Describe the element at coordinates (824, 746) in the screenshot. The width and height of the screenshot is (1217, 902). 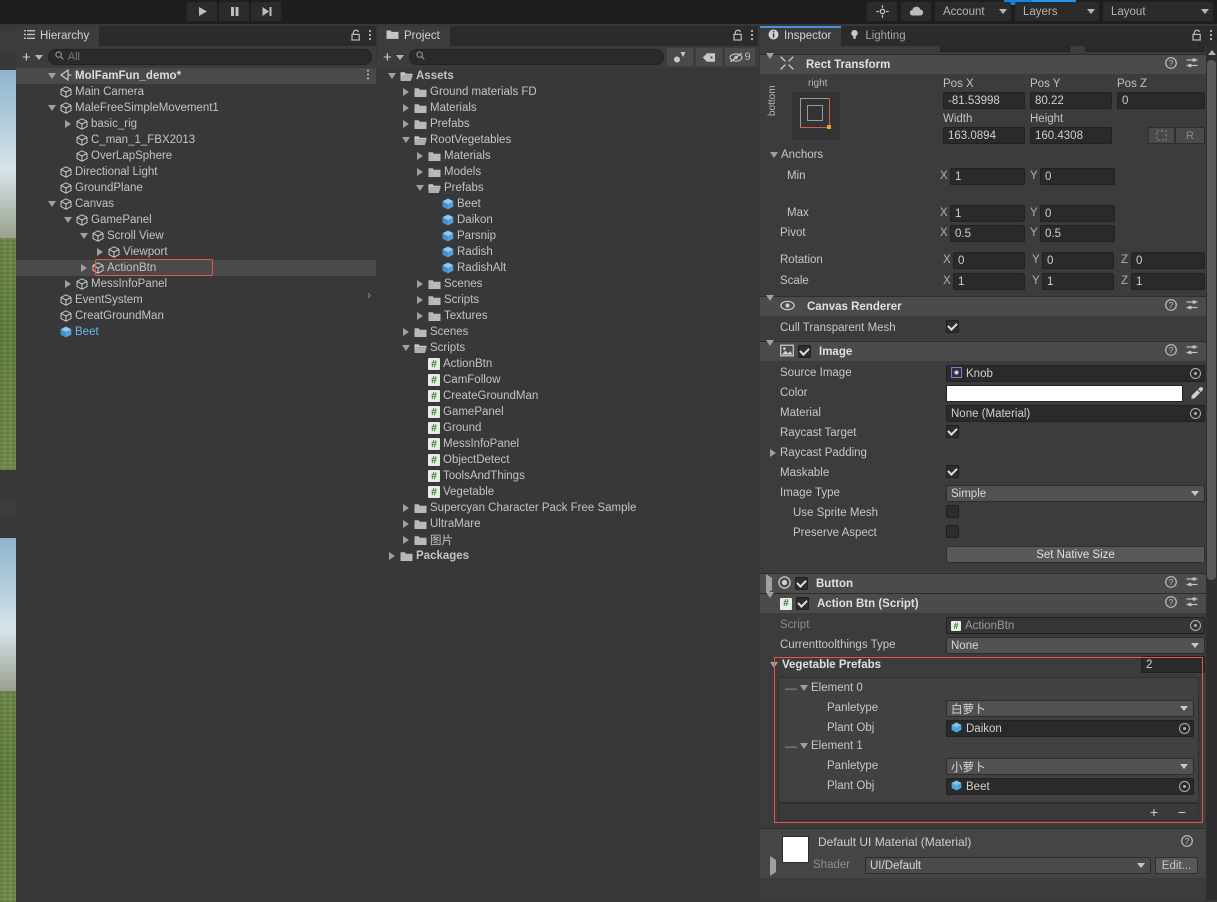
I see `array-element-1-foldout: — Element 1` at that location.